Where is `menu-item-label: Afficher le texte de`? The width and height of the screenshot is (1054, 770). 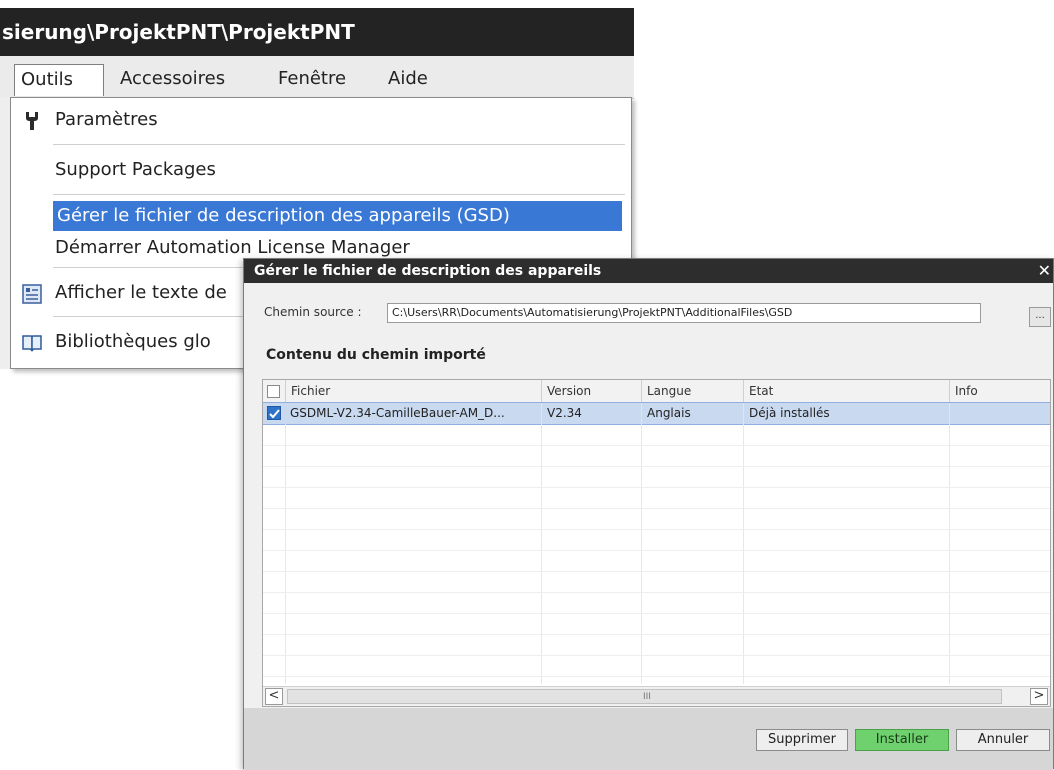 menu-item-label: Afficher le texte de is located at coordinates (141, 292).